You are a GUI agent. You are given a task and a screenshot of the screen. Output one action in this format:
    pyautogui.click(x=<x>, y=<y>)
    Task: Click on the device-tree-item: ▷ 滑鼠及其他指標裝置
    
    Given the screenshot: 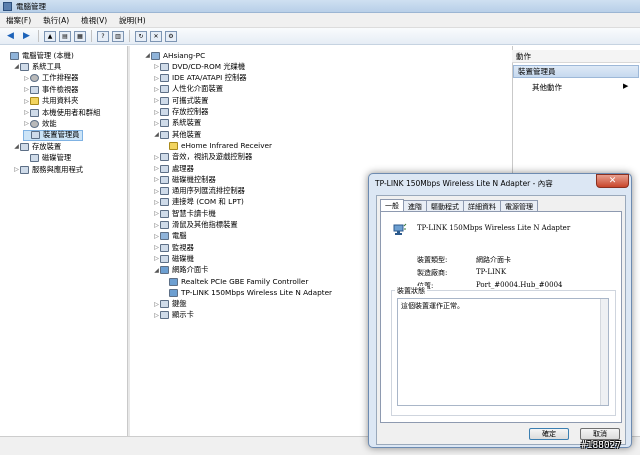 What is the action you would take?
    pyautogui.click(x=195, y=225)
    